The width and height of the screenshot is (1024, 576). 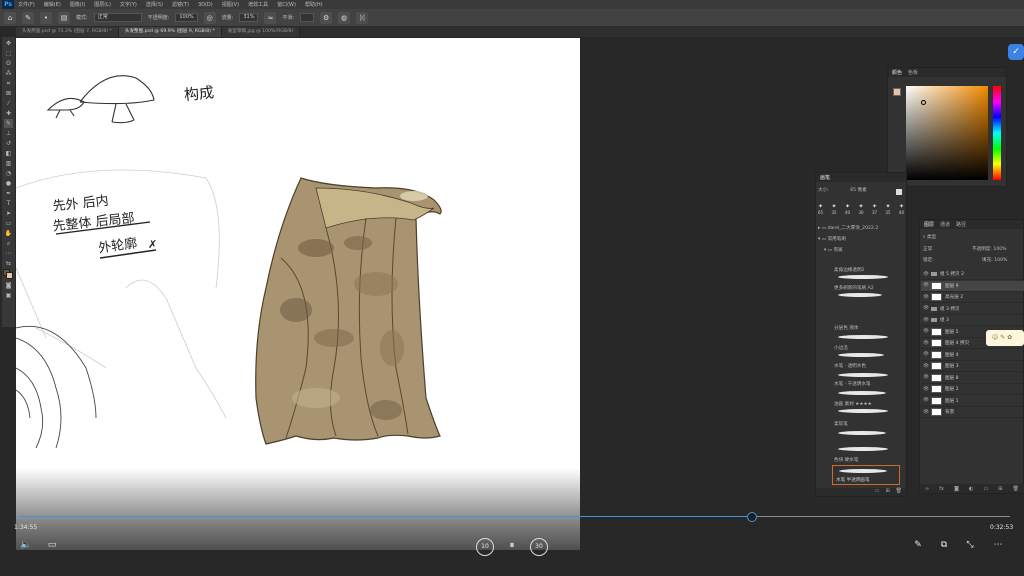 What do you see at coordinates (8, 183) in the screenshot?
I see `dodge-tool-icon: ●` at bounding box center [8, 183].